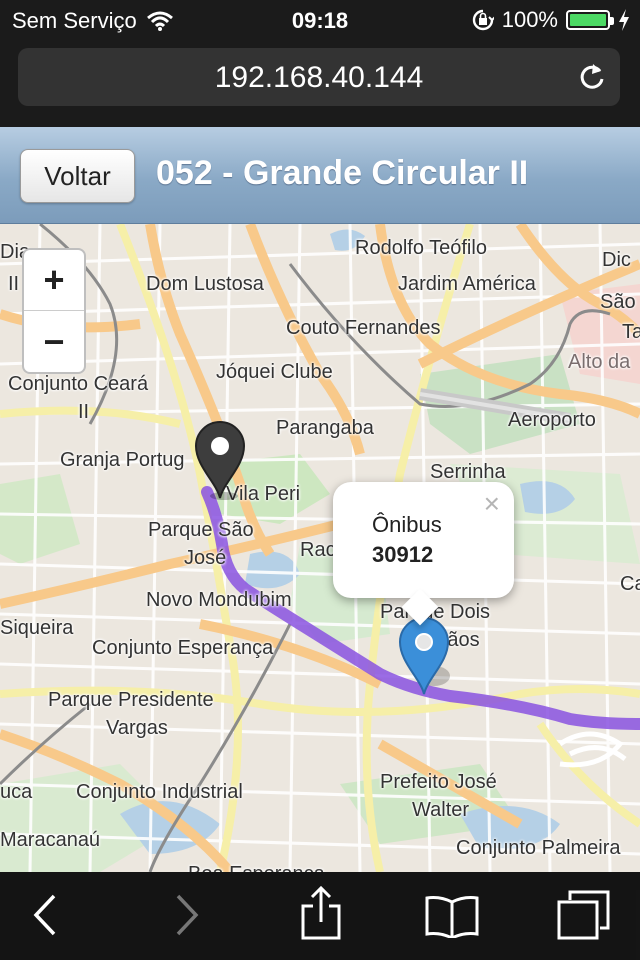  What do you see at coordinates (321, 913) in the screenshot?
I see `share-icon` at bounding box center [321, 913].